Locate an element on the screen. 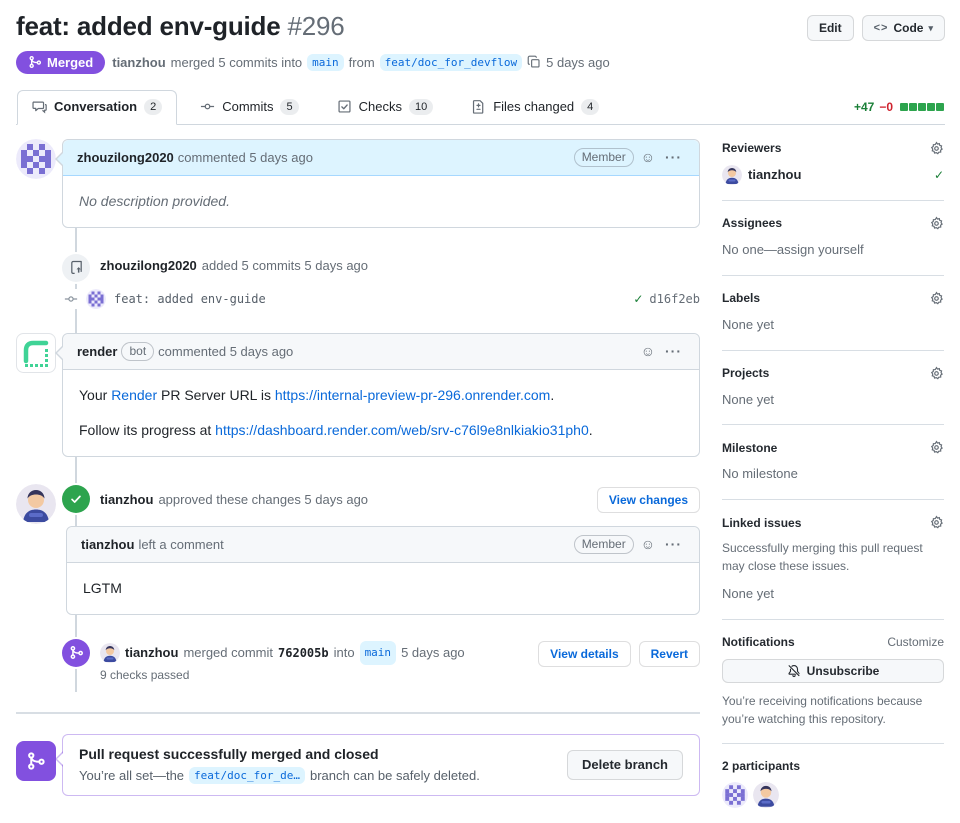 The image size is (960, 823). linked-issues-title: Linked issues is located at coordinates (761, 523).